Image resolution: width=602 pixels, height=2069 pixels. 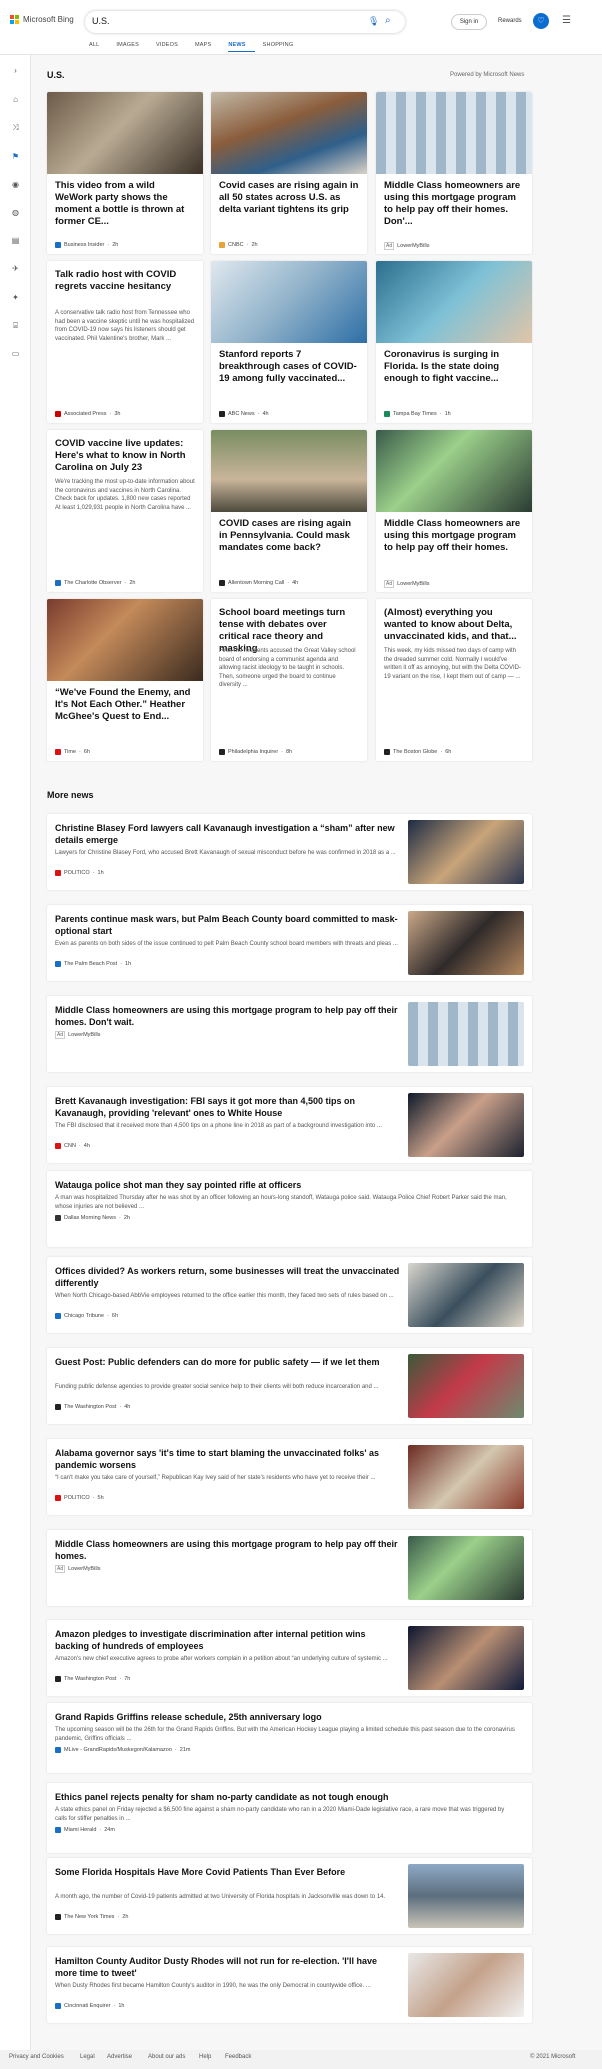 What do you see at coordinates (15, 156) in the screenshot?
I see `us-flag-icon: ⚑` at bounding box center [15, 156].